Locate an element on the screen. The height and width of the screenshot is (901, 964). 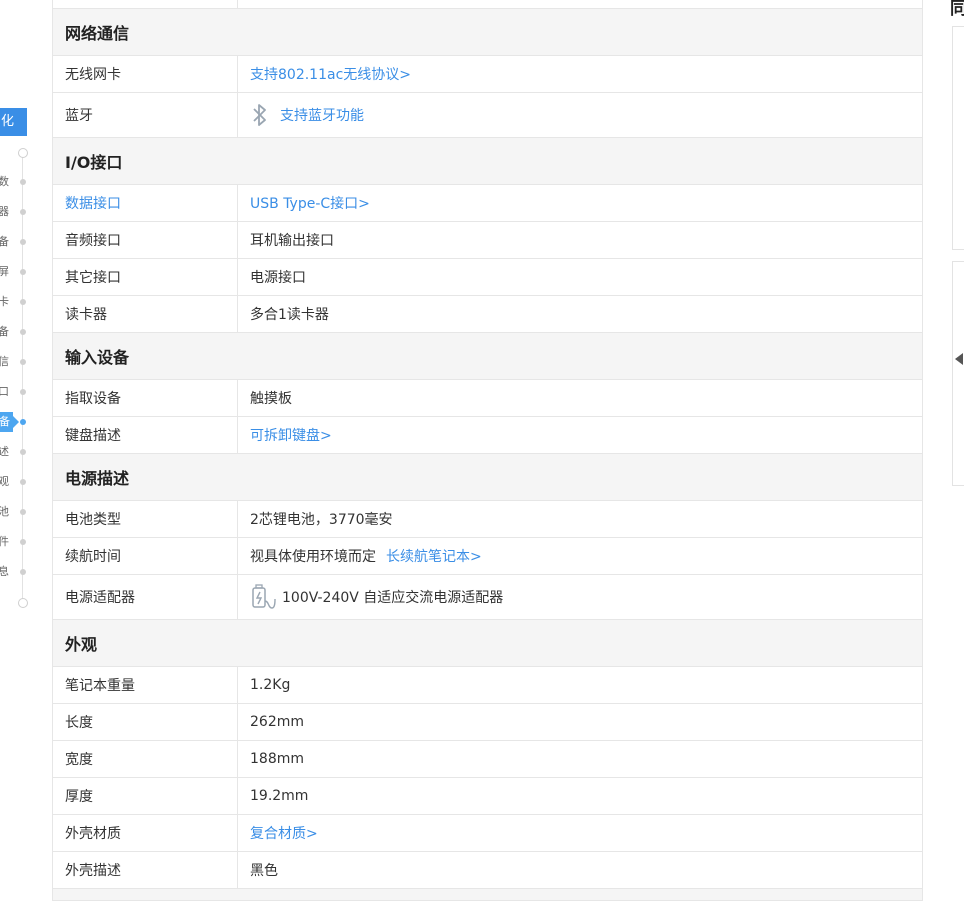
nav-item-label: 述 is located at coordinates (4, 451).